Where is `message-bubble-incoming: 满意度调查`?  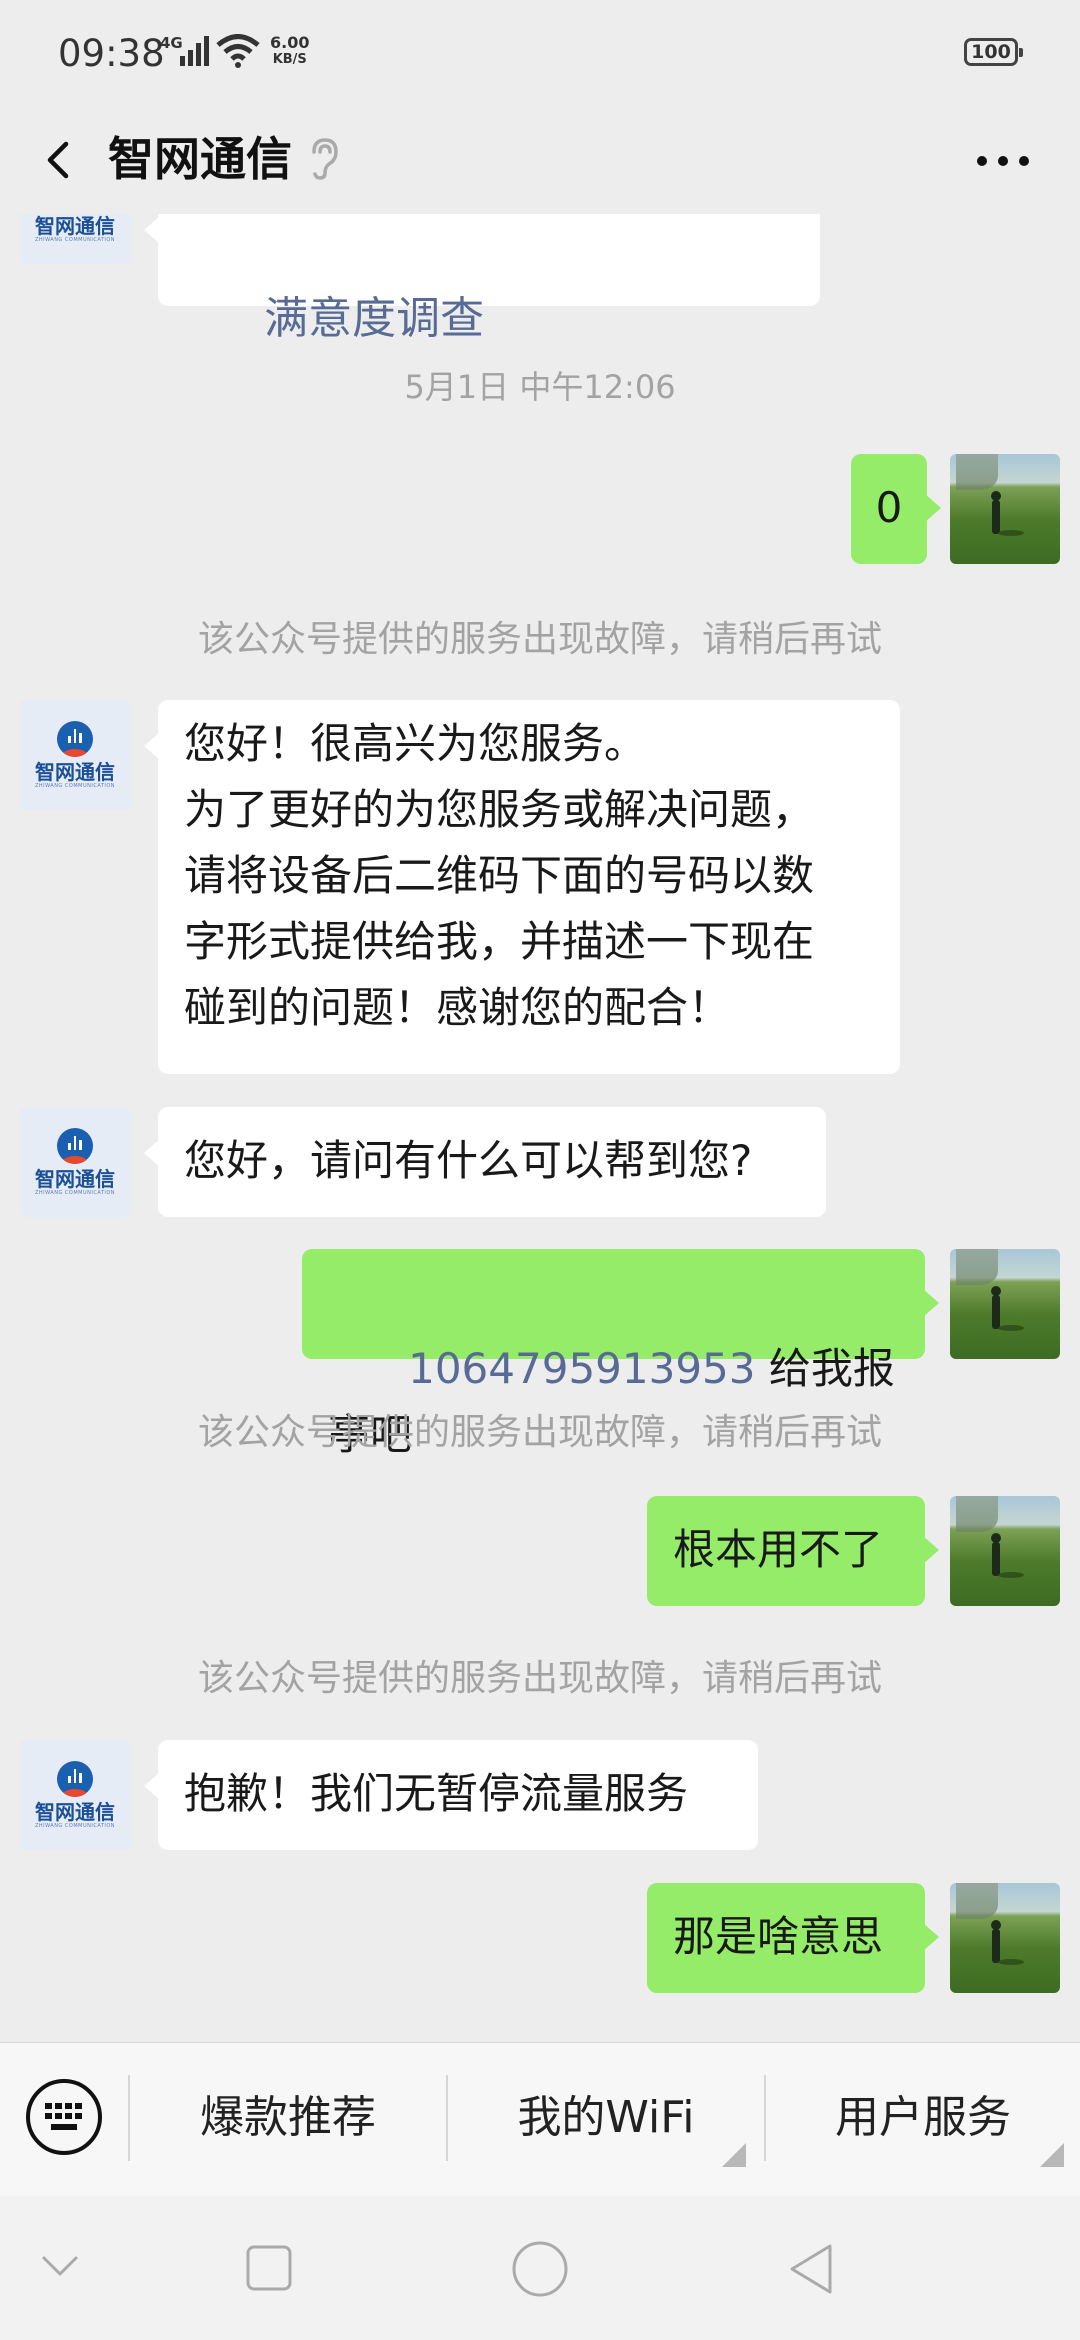 message-bubble-incoming: 满意度调查 is located at coordinates (482, 279).